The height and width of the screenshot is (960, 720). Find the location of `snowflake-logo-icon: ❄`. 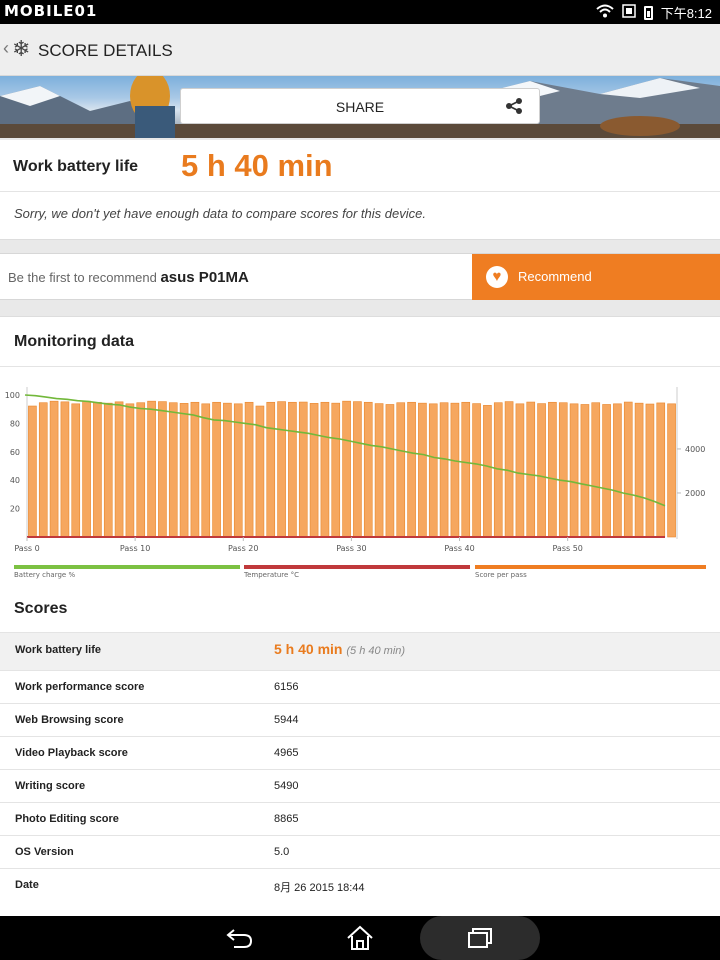

snowflake-logo-icon: ❄ is located at coordinates (21, 49).